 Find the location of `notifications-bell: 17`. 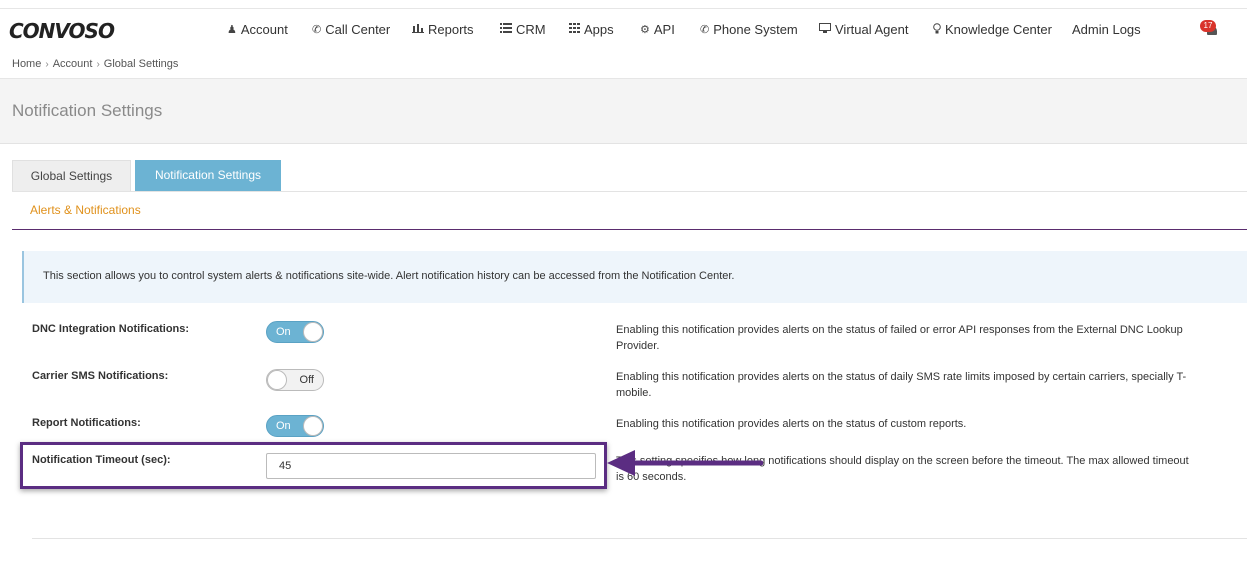

notifications-bell: 17 is located at coordinates (1209, 28).